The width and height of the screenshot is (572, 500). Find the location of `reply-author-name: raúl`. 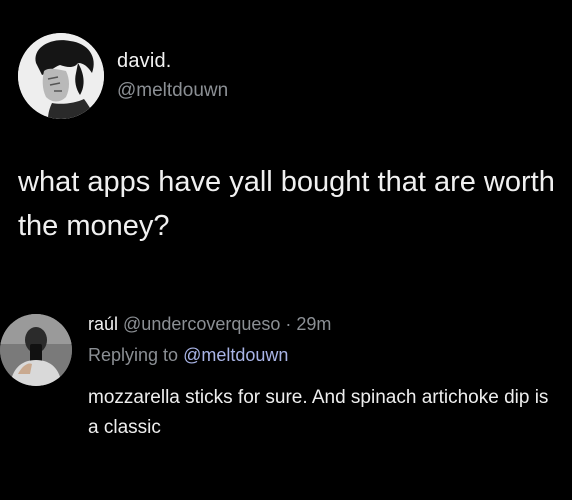

reply-author-name: raúl is located at coordinates (103, 324).